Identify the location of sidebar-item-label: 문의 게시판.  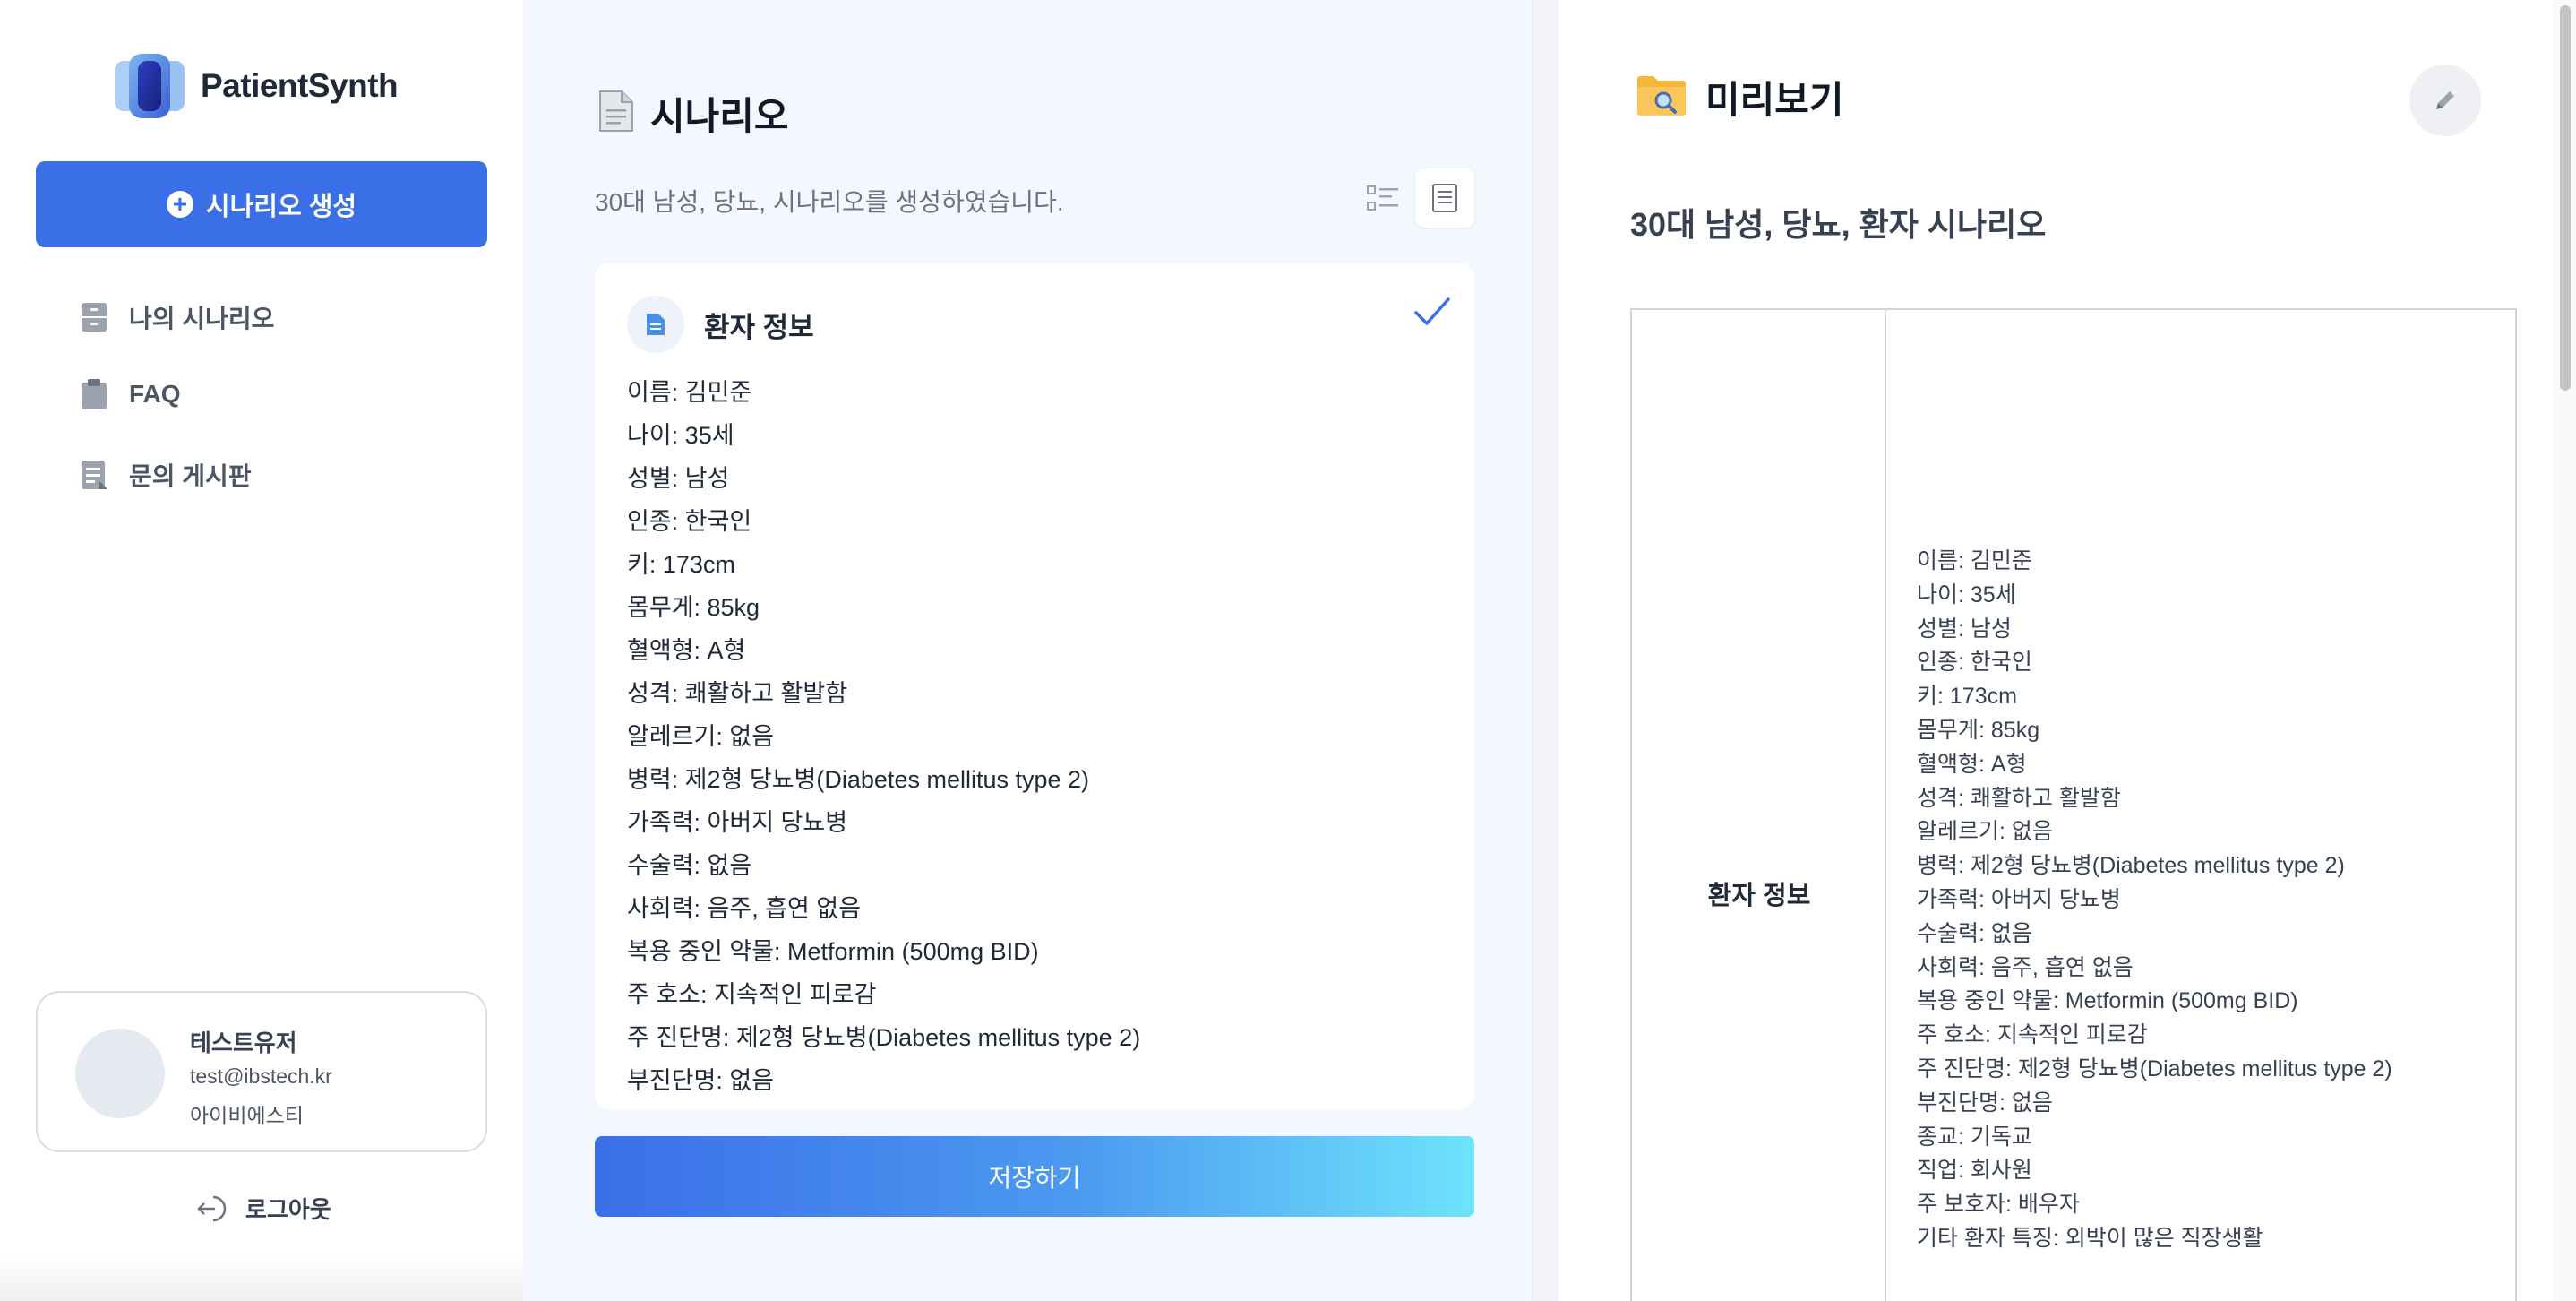
(190, 476).